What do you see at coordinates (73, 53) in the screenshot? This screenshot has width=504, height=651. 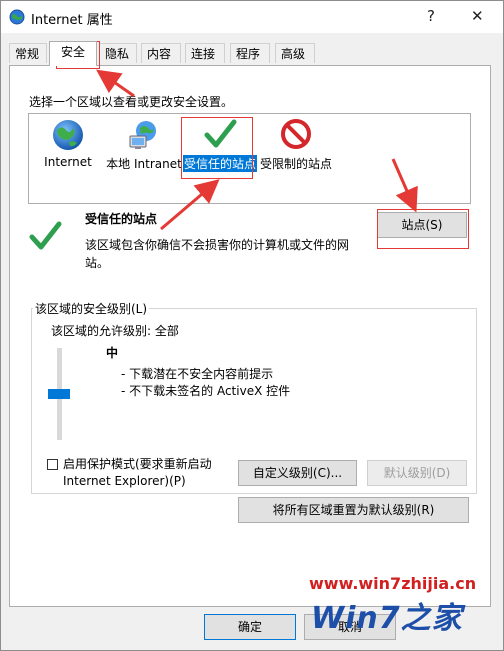 I see `tab-security: 安全` at bounding box center [73, 53].